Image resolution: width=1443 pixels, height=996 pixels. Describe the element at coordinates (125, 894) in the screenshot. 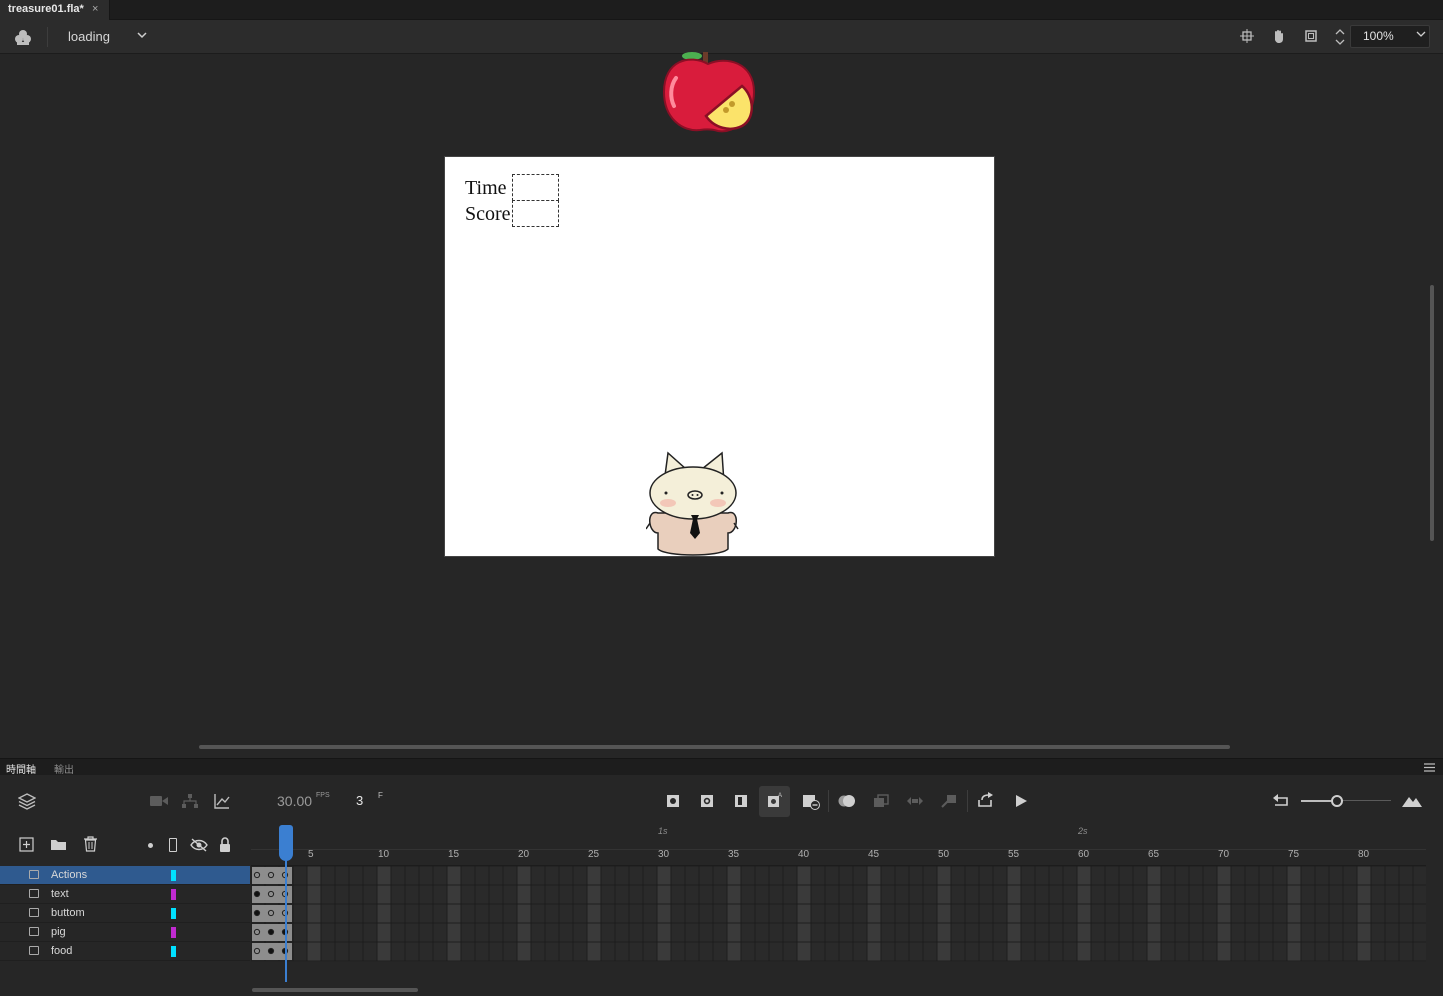

I see `layer-row-text: text` at that location.